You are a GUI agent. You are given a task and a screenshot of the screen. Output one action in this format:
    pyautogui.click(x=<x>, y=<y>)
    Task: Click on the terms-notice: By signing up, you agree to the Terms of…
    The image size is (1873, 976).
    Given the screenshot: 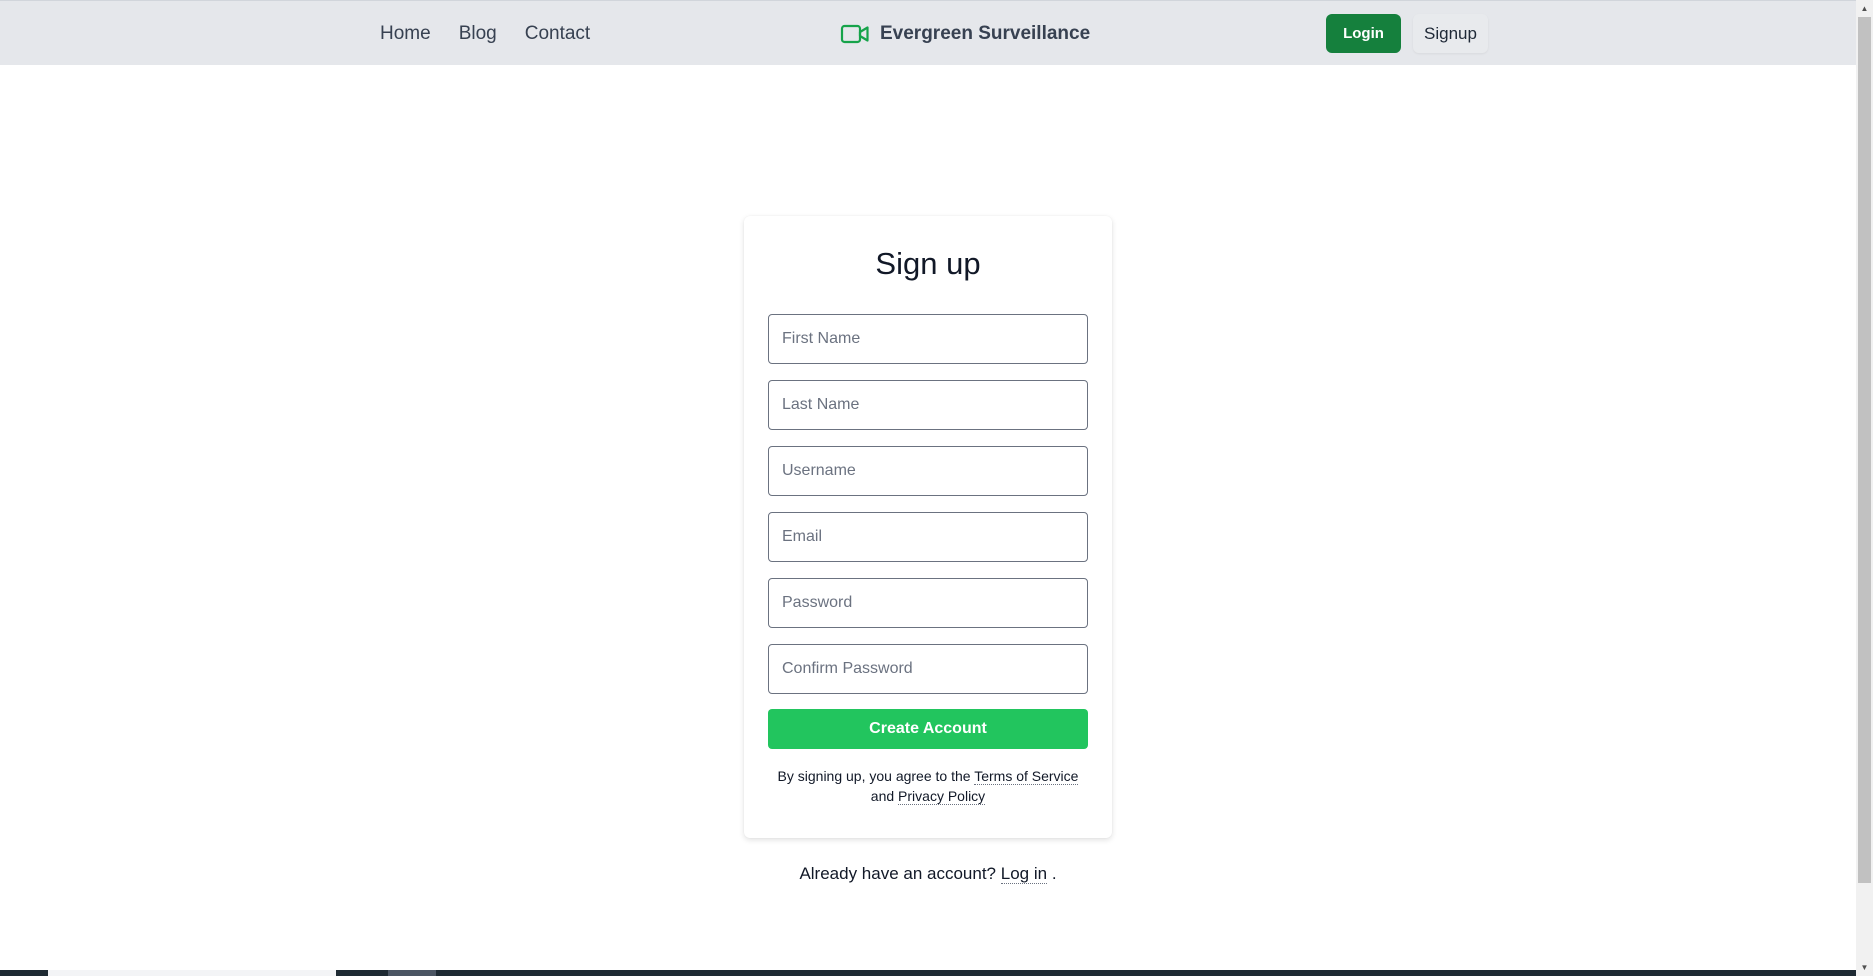 What is the action you would take?
    pyautogui.click(x=928, y=786)
    